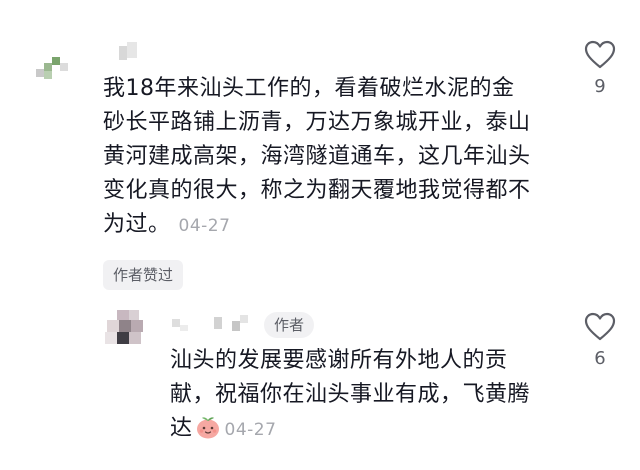  I want to click on reply-date: 04-27, so click(250, 430).